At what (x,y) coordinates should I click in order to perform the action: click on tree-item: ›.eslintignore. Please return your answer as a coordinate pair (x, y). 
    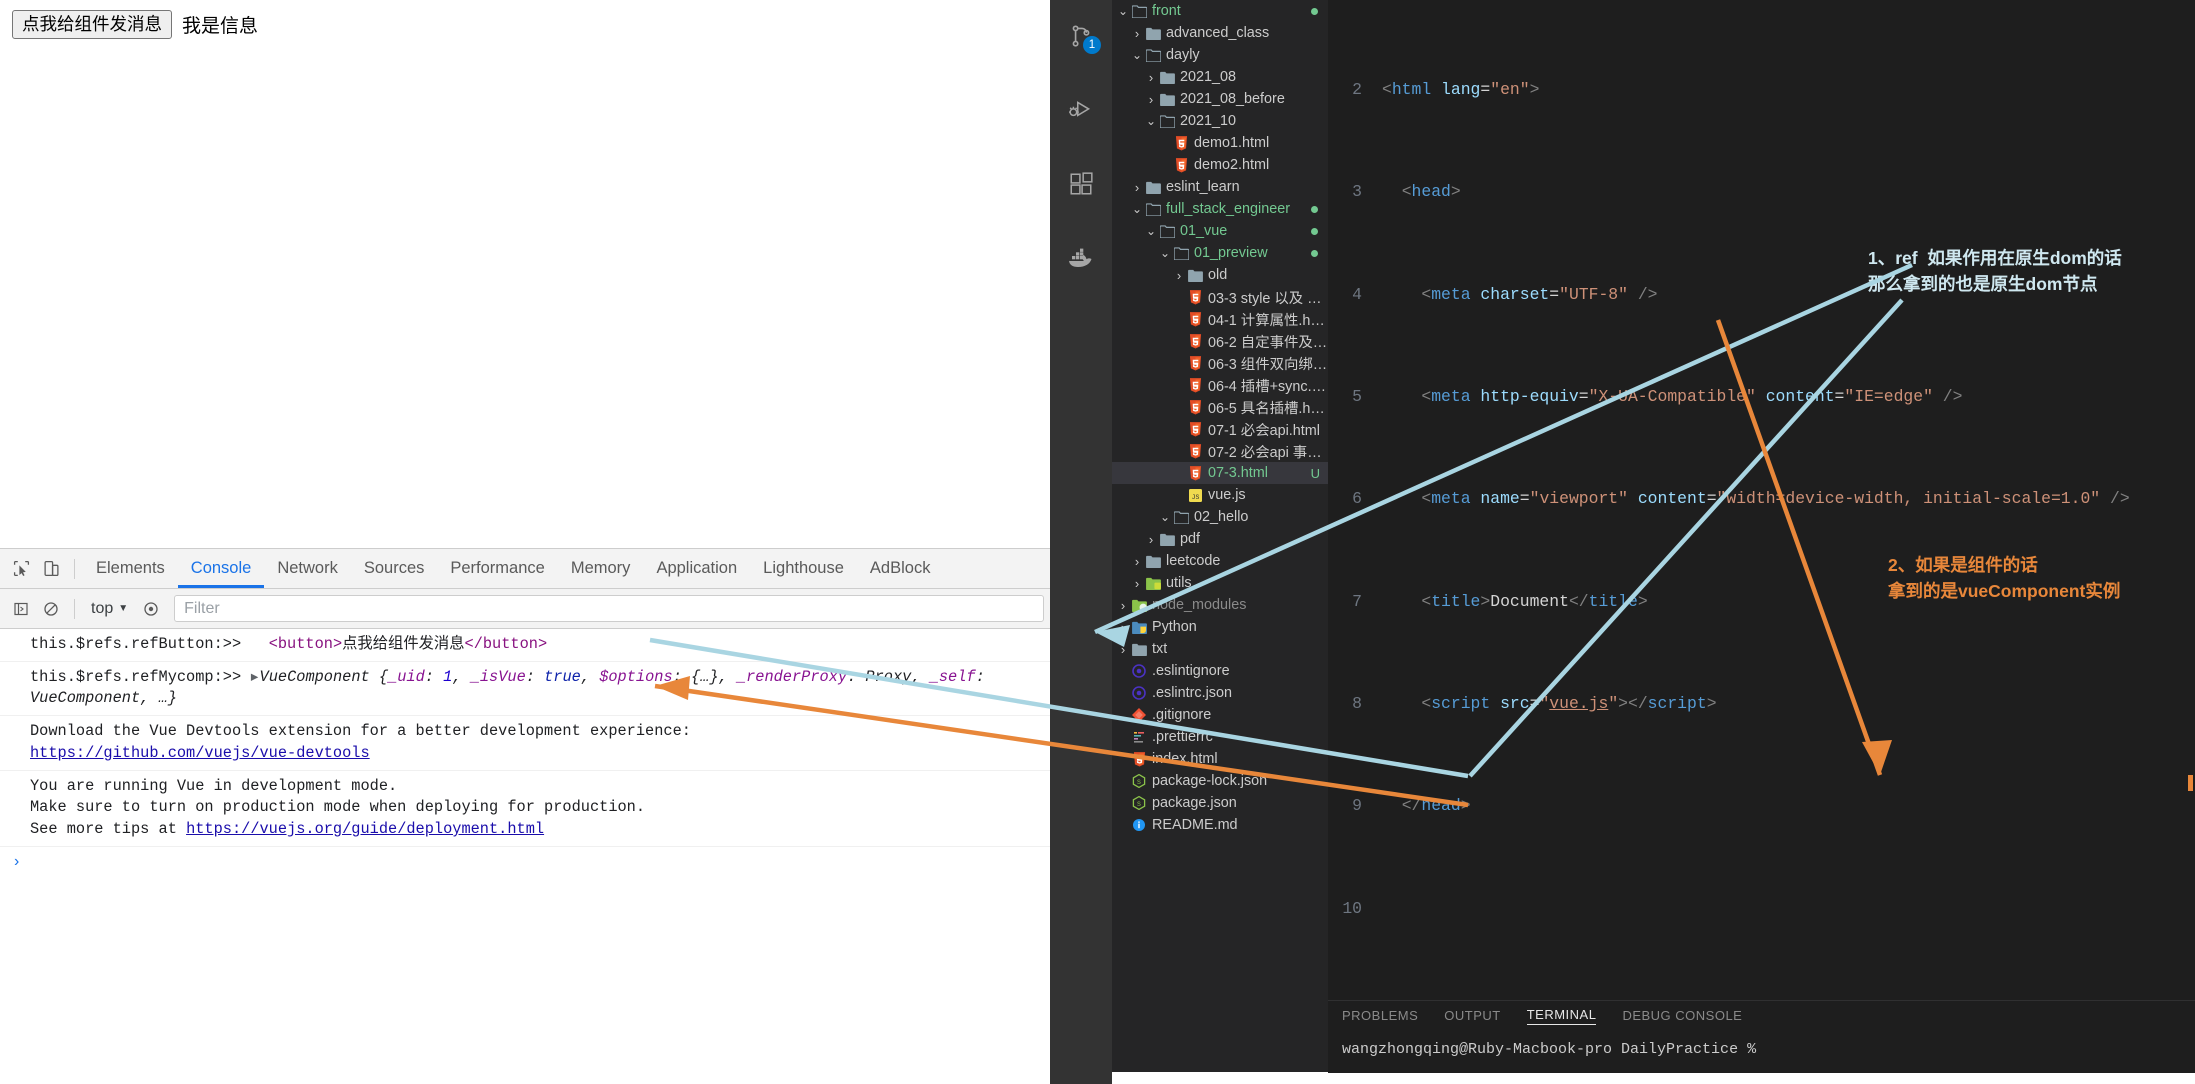
    Looking at the image, I should click on (1220, 671).